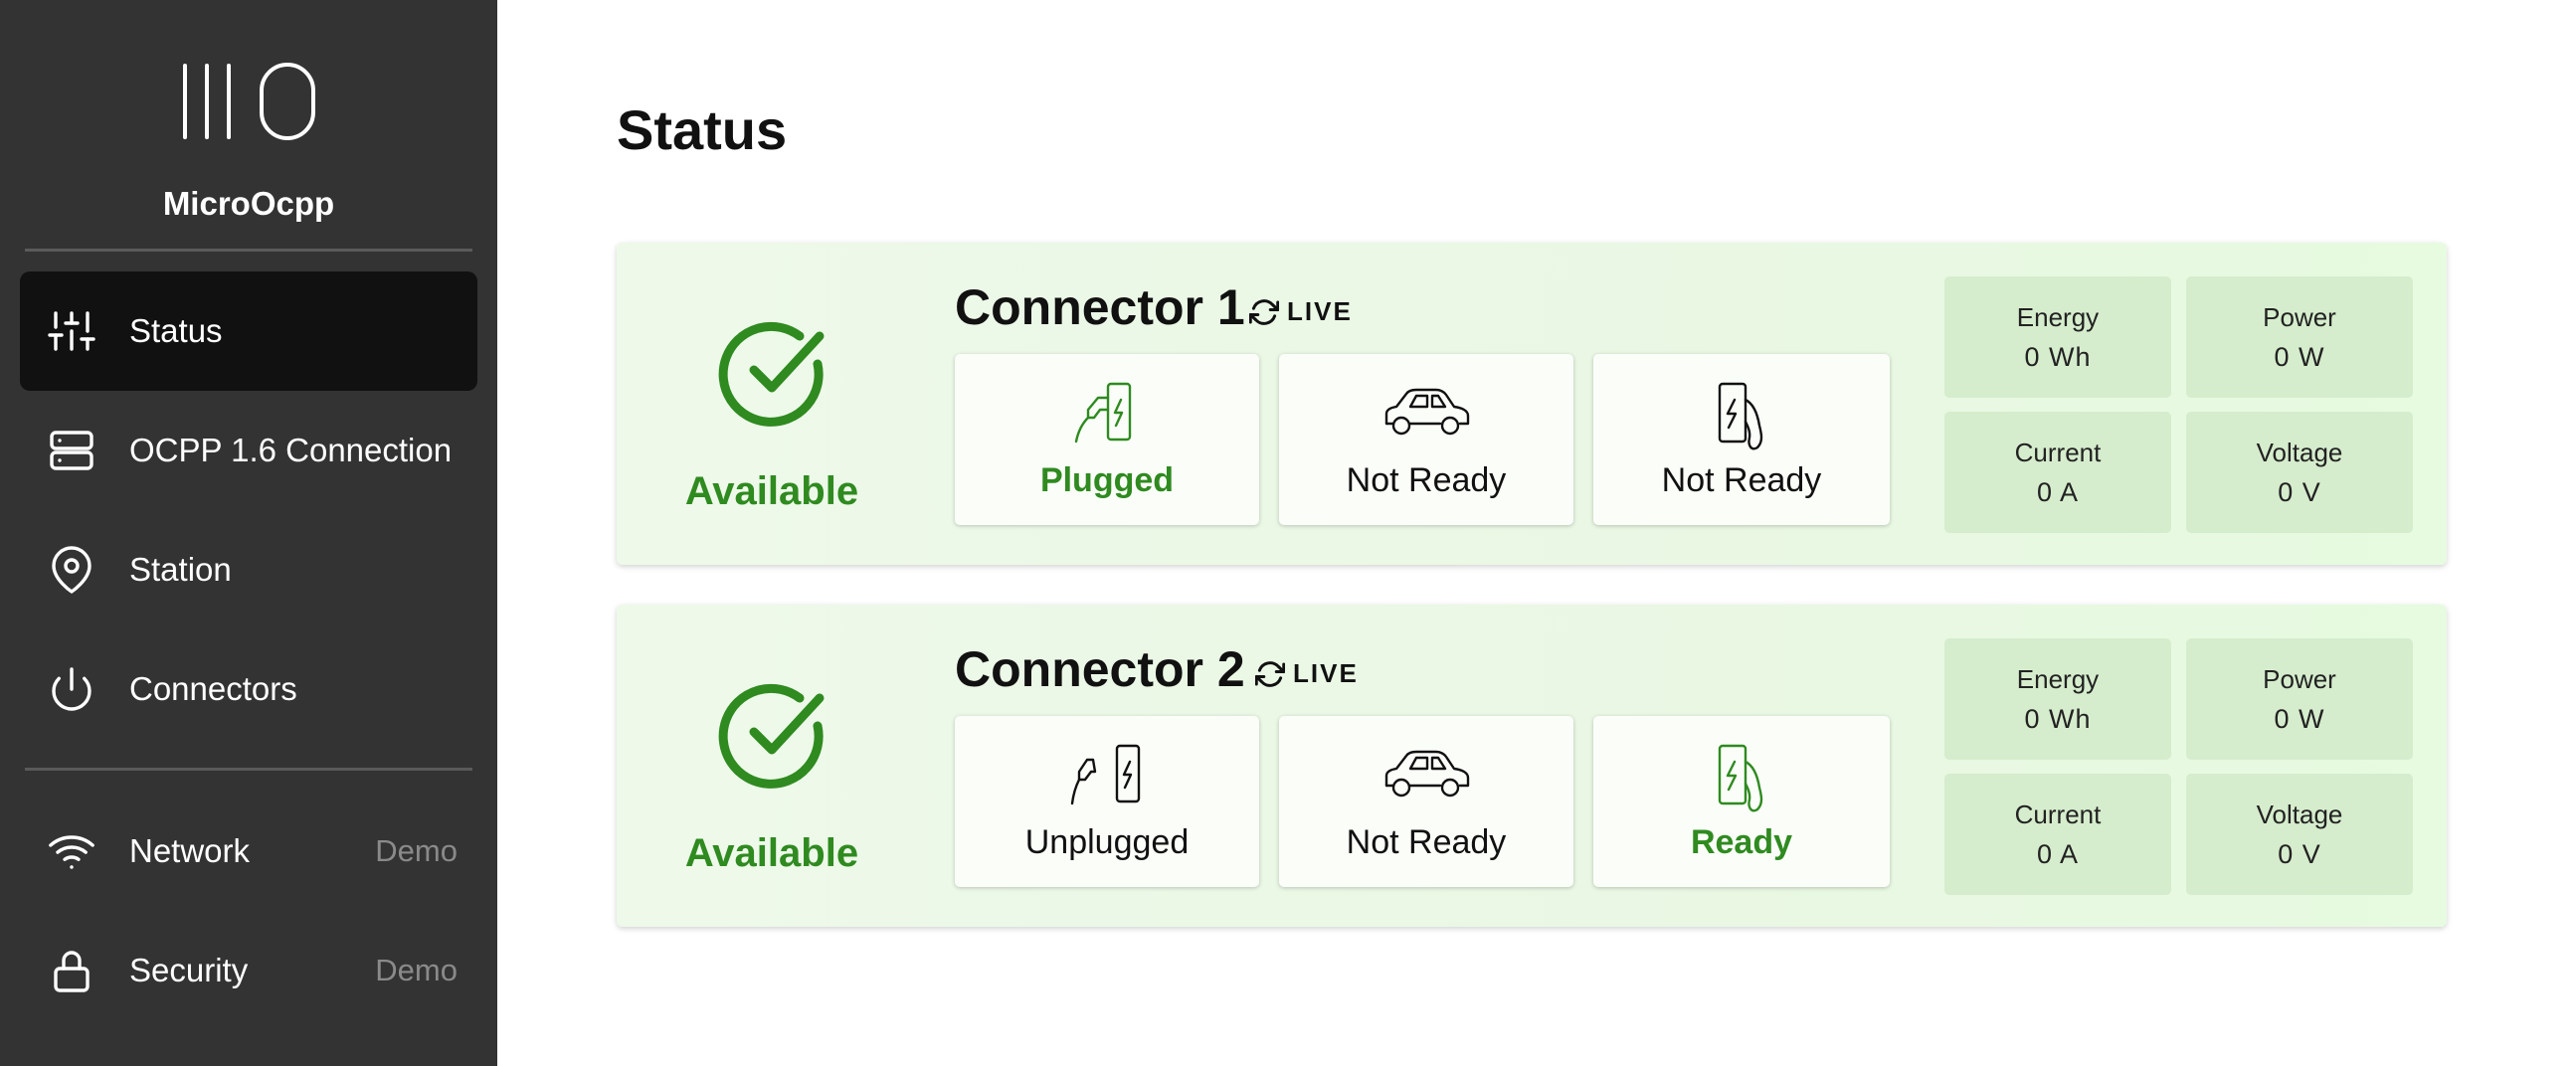  I want to click on plug-disconnected-icon, so click(1105, 774).